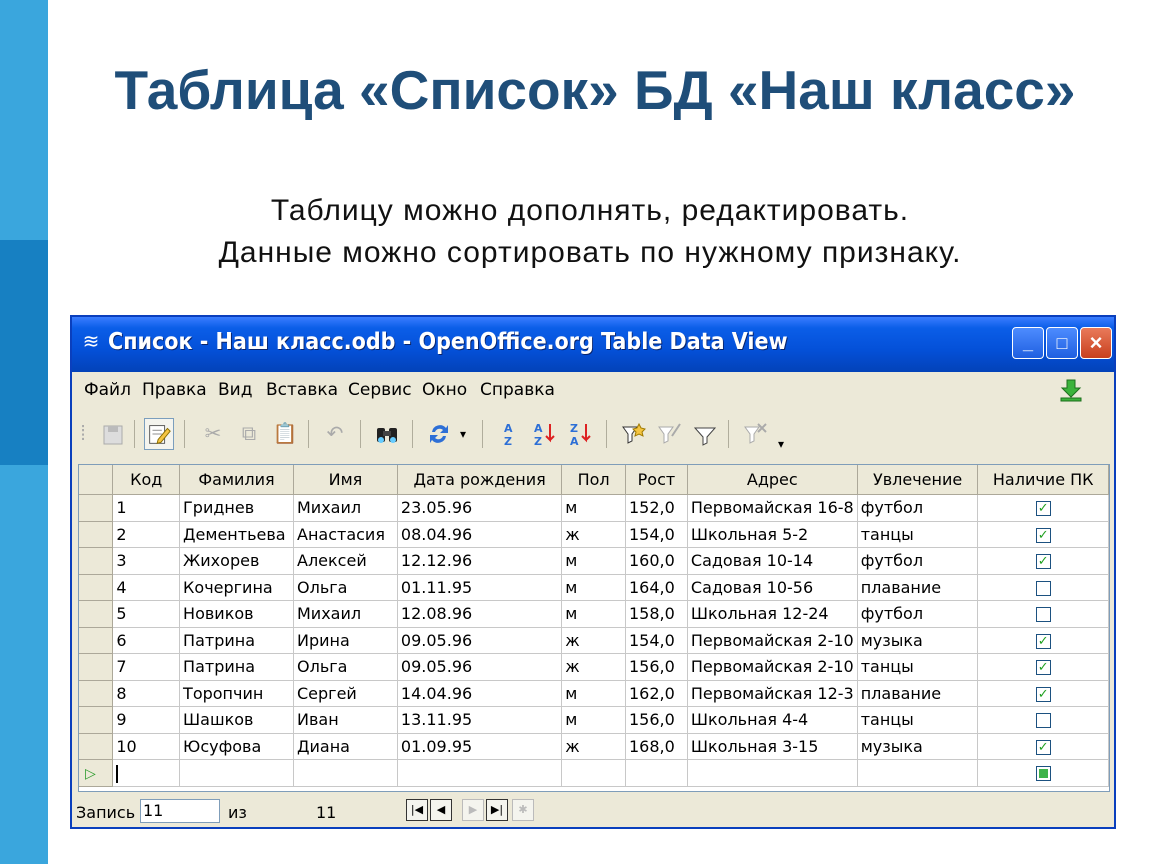 The height and width of the screenshot is (864, 1150). I want to click on new-record-row: ▷, so click(594, 773).